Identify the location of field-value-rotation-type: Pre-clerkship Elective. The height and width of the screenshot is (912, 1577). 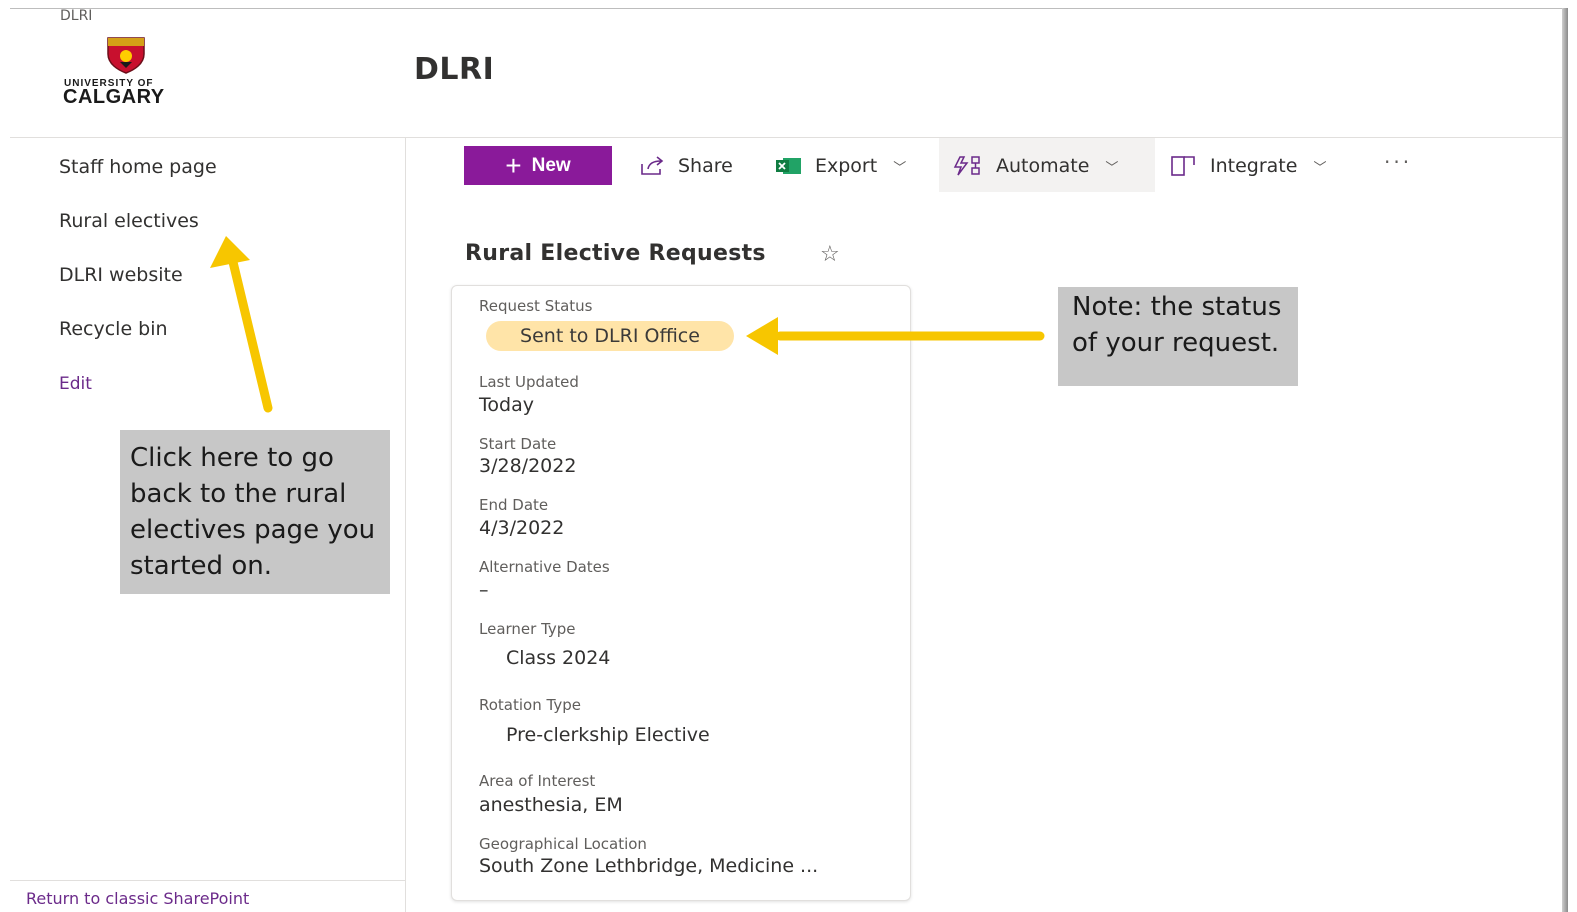
(608, 735).